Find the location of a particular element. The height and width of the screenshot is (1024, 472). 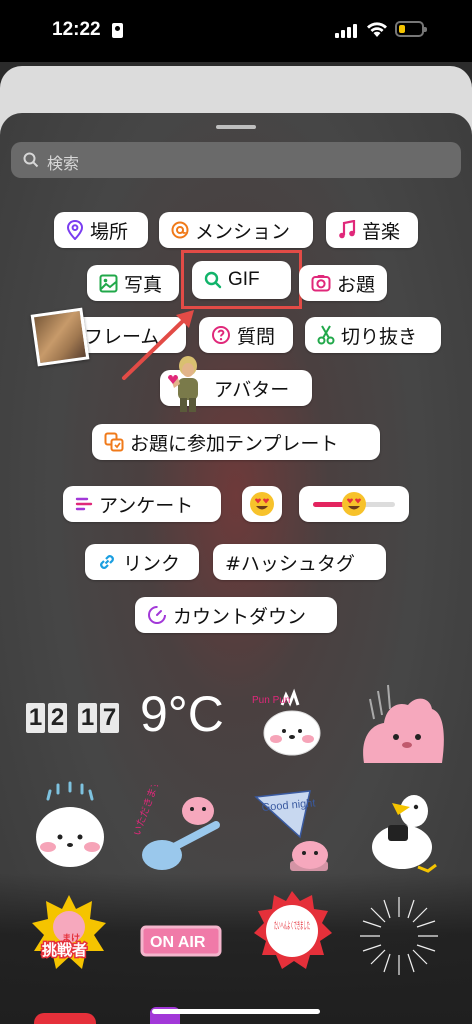

focus-person-icon is located at coordinates (117, 30).